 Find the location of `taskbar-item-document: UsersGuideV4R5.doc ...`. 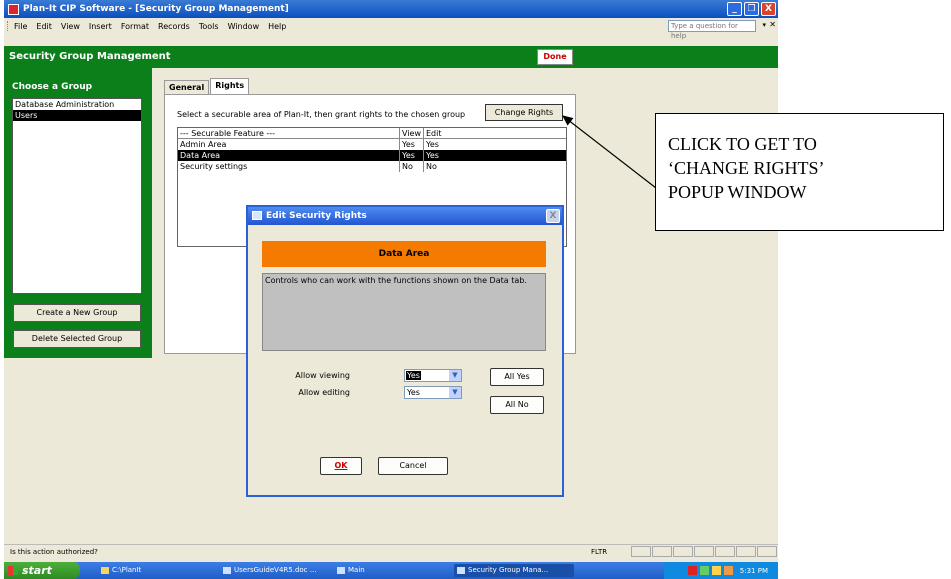

taskbar-item-document: UsersGuideV4R5.doc ... is located at coordinates (275, 570).